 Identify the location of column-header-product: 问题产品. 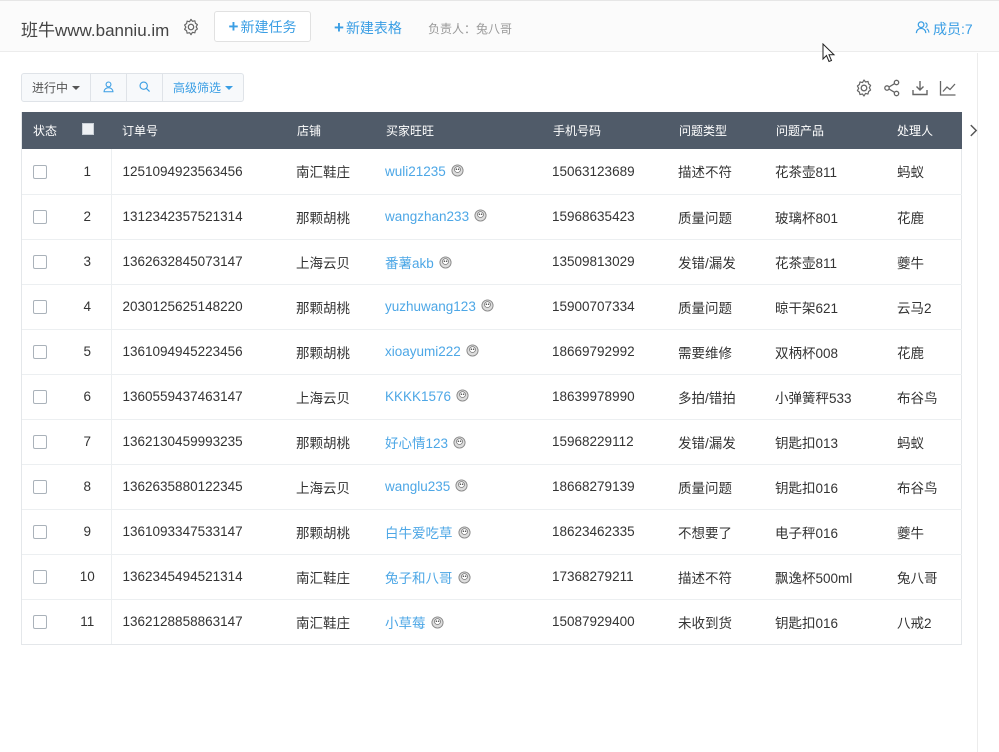
(836, 130).